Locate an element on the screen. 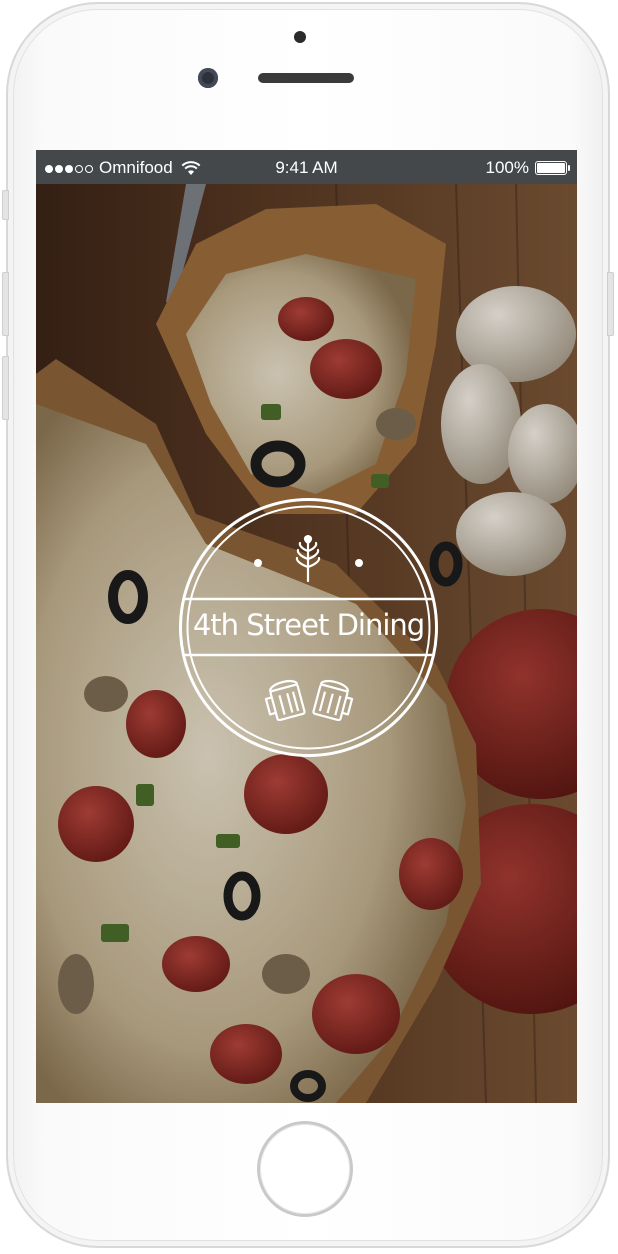 This screenshot has height=1254, width=618. beer-mugs-icon is located at coordinates (309, 700).